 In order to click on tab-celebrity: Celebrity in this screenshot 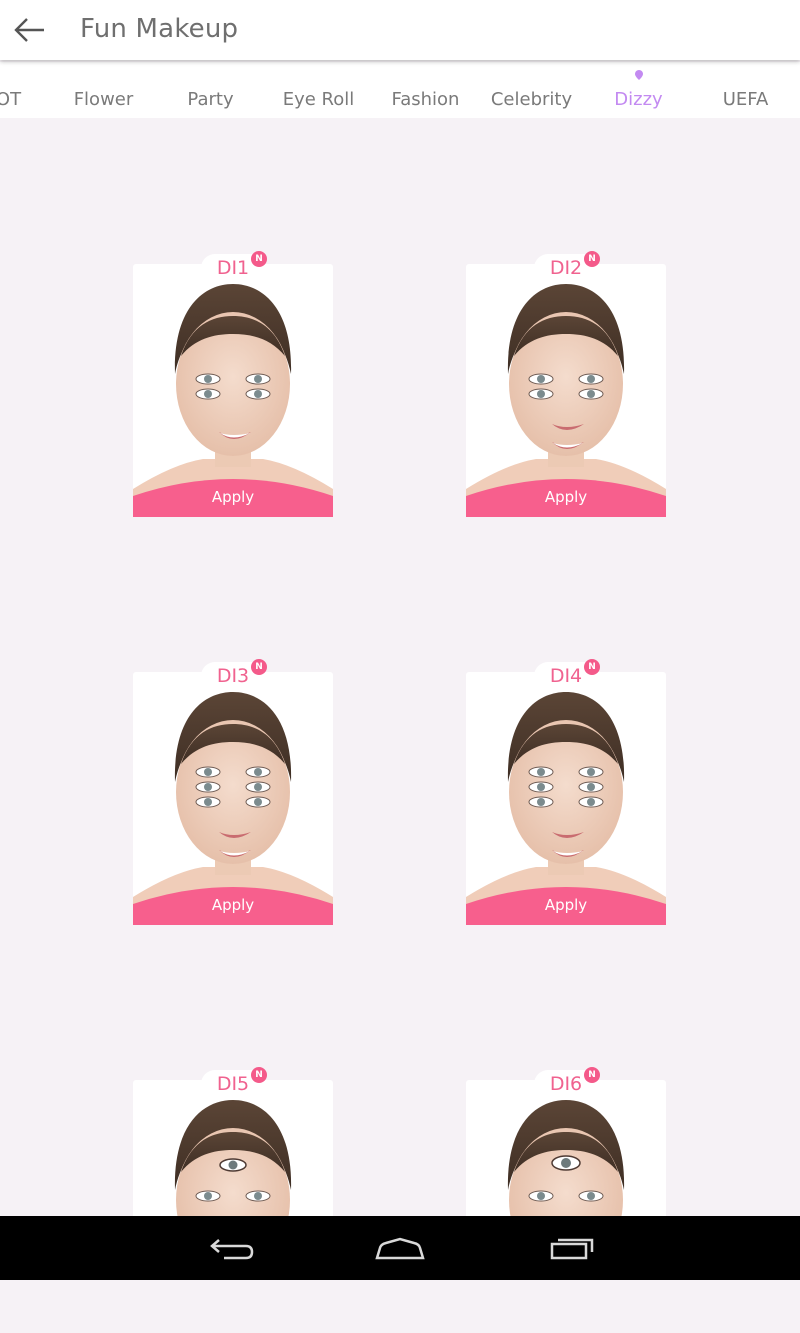, I will do `click(531, 99)`.